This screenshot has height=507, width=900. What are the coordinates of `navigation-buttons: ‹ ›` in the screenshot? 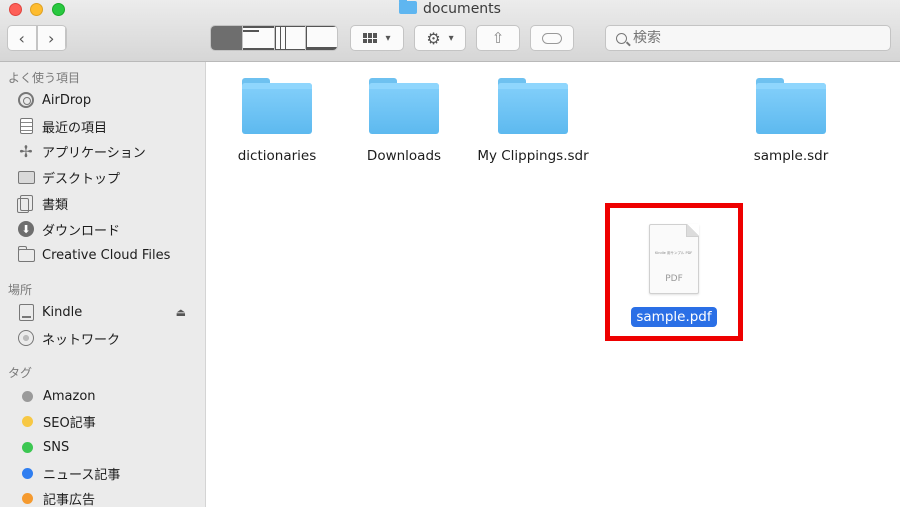 It's located at (37, 38).